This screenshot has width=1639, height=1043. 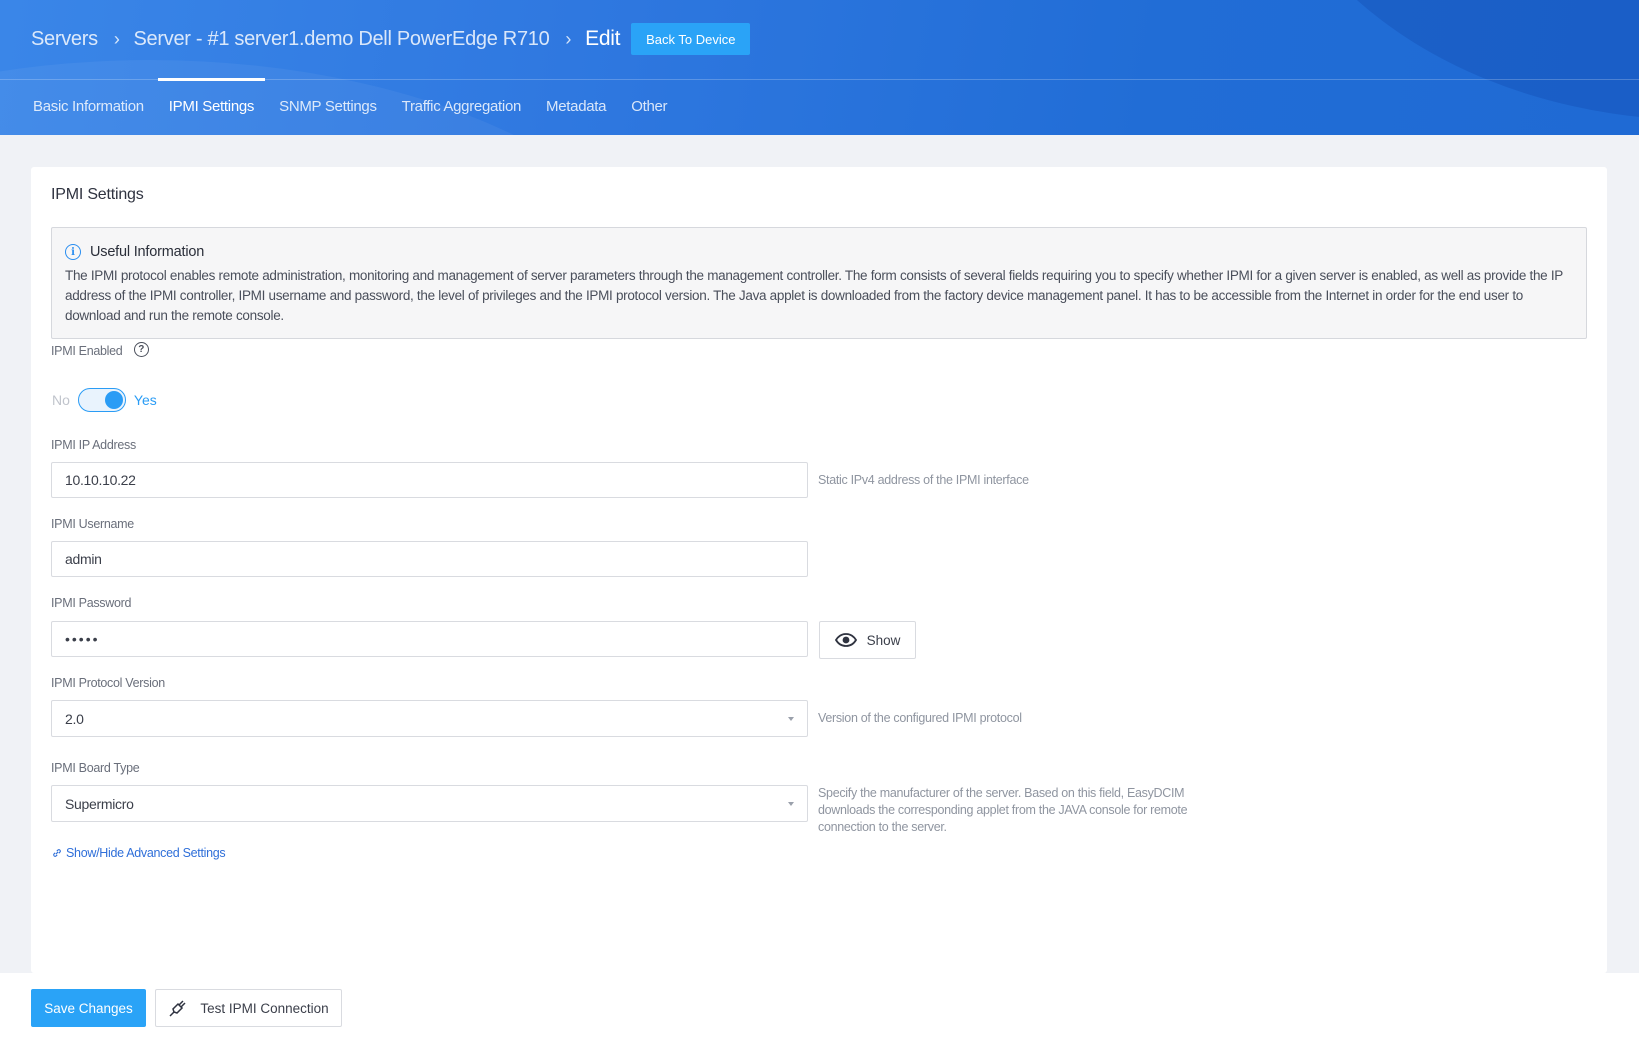 What do you see at coordinates (264, 1008) in the screenshot?
I see `test-button-label: Test IPMI Connection` at bounding box center [264, 1008].